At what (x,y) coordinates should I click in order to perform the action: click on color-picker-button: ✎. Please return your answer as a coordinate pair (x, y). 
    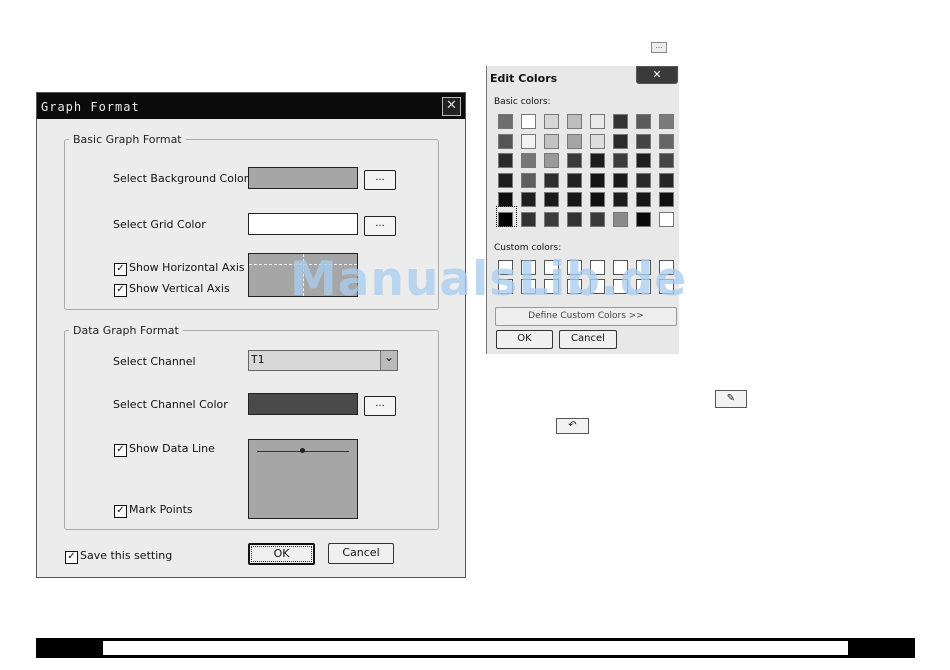
    Looking at the image, I should click on (731, 399).